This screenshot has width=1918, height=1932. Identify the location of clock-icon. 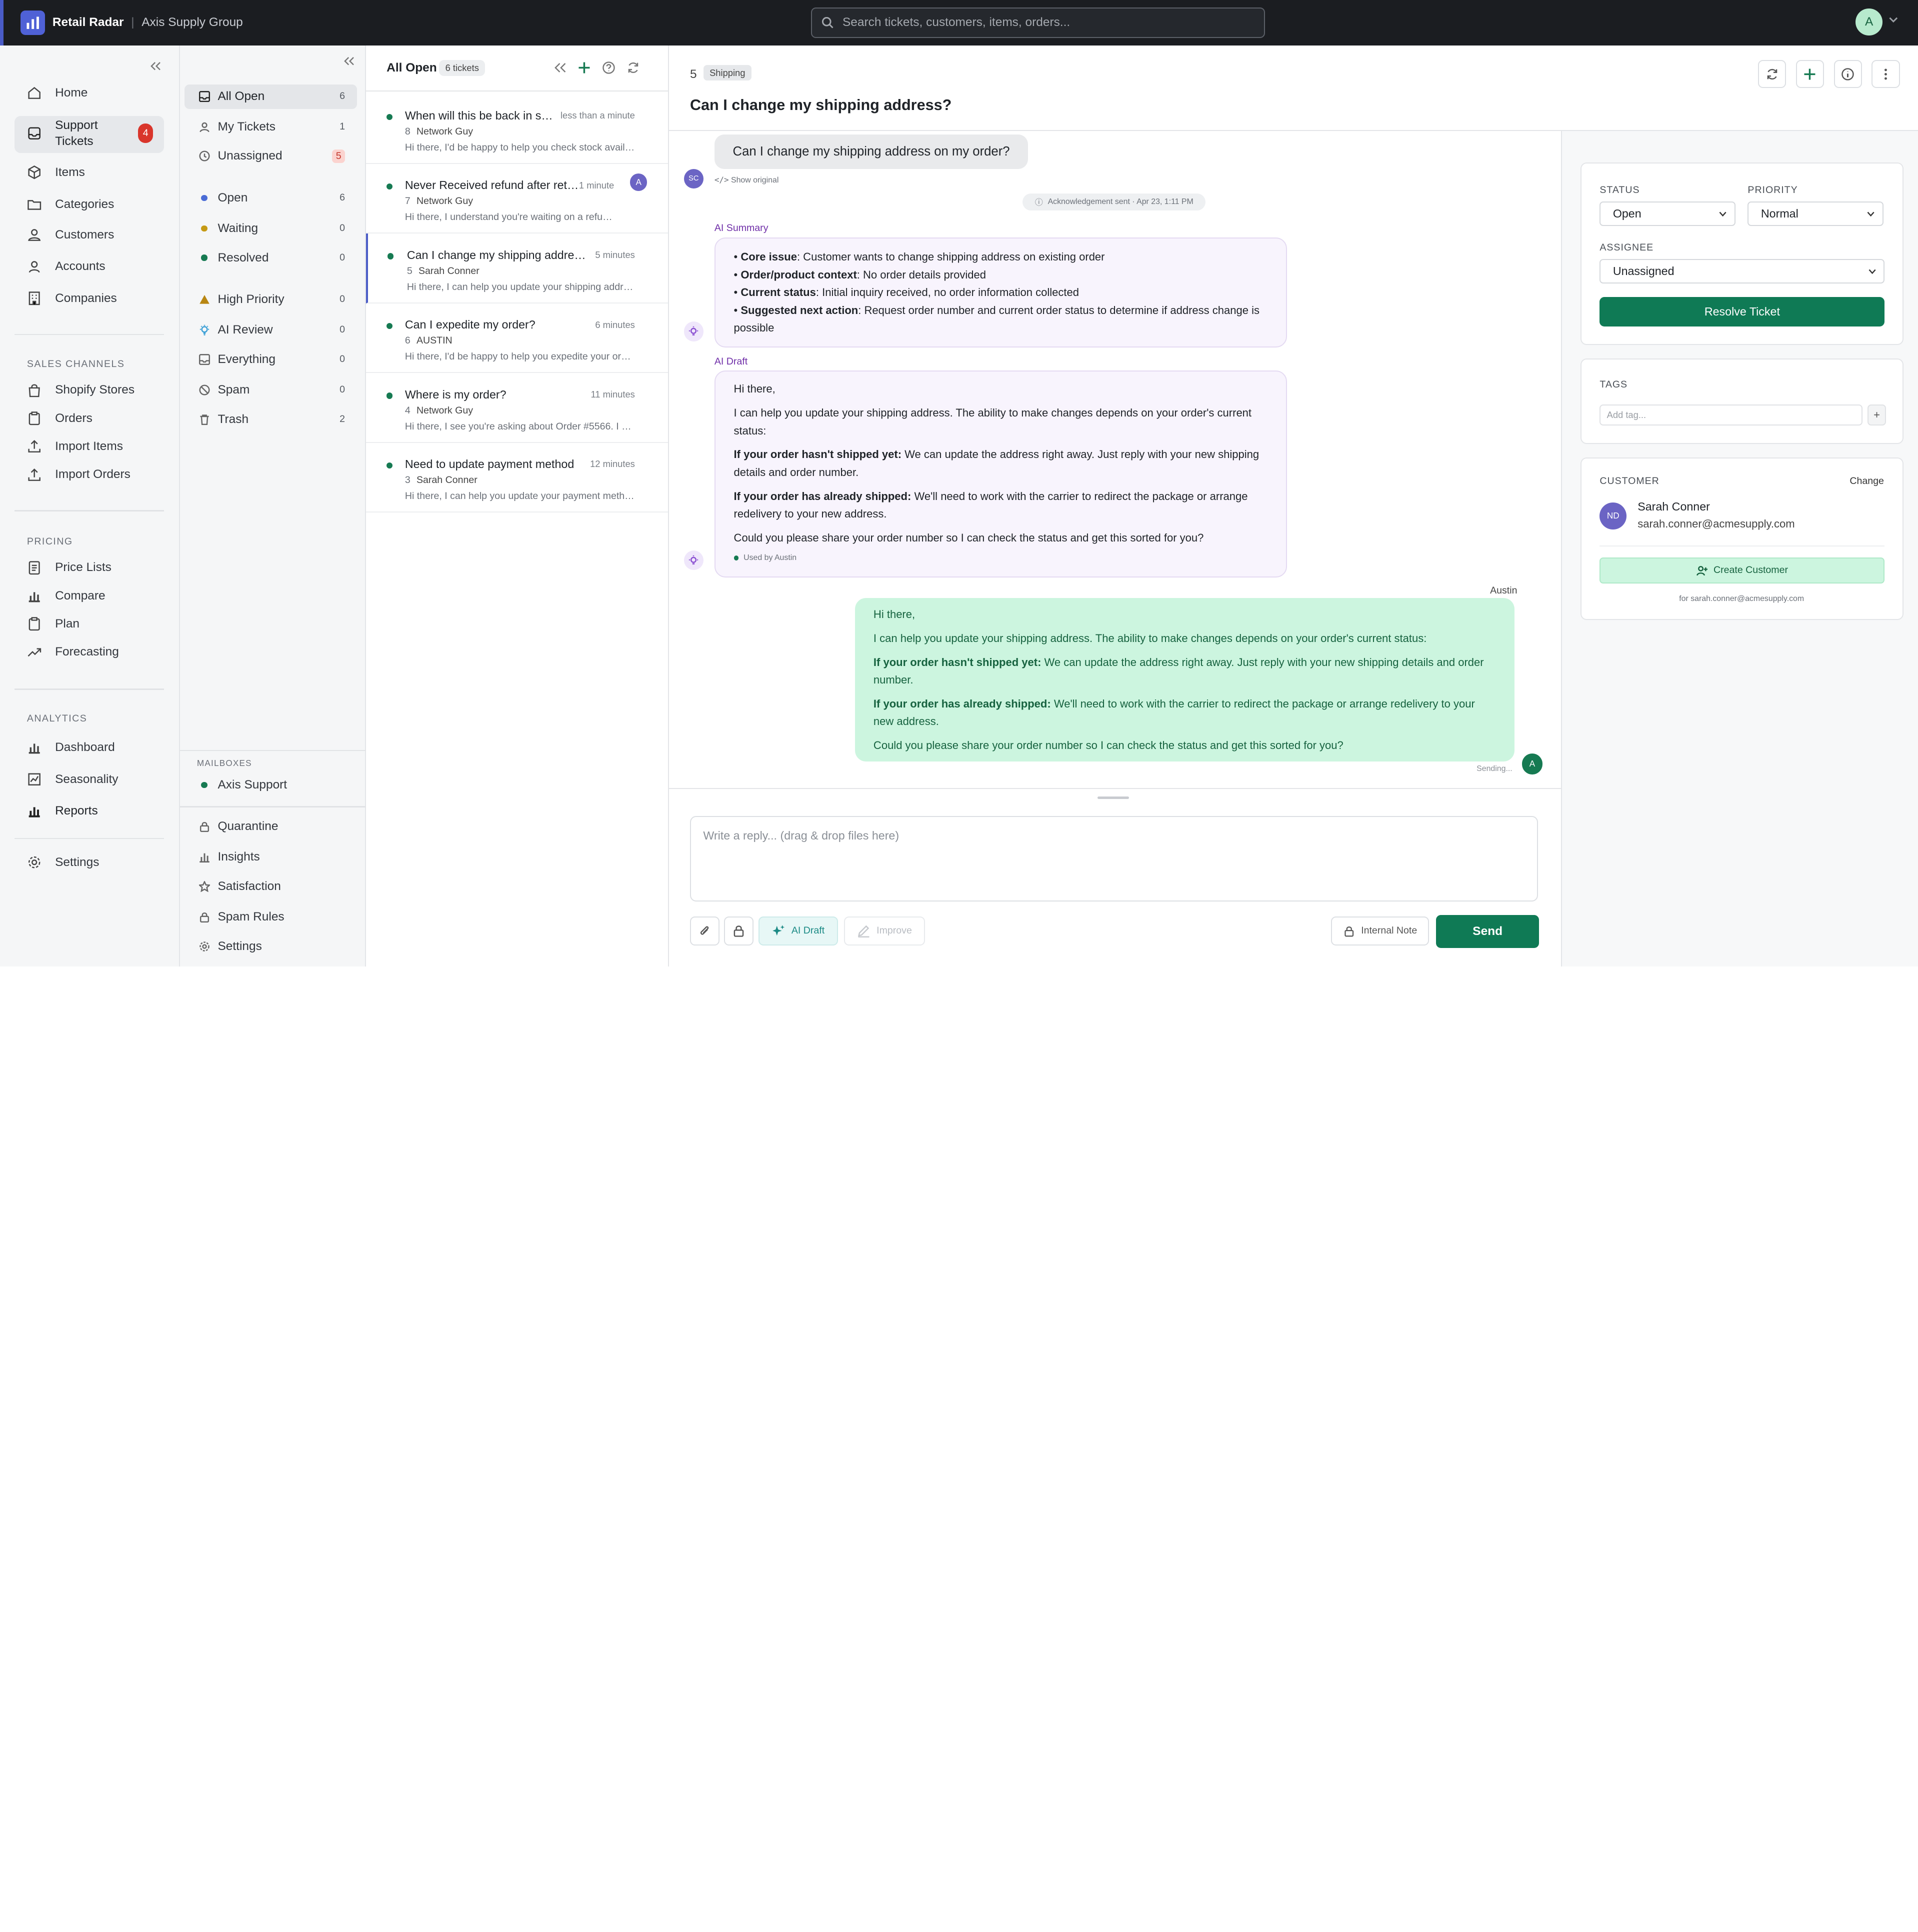
(204, 156).